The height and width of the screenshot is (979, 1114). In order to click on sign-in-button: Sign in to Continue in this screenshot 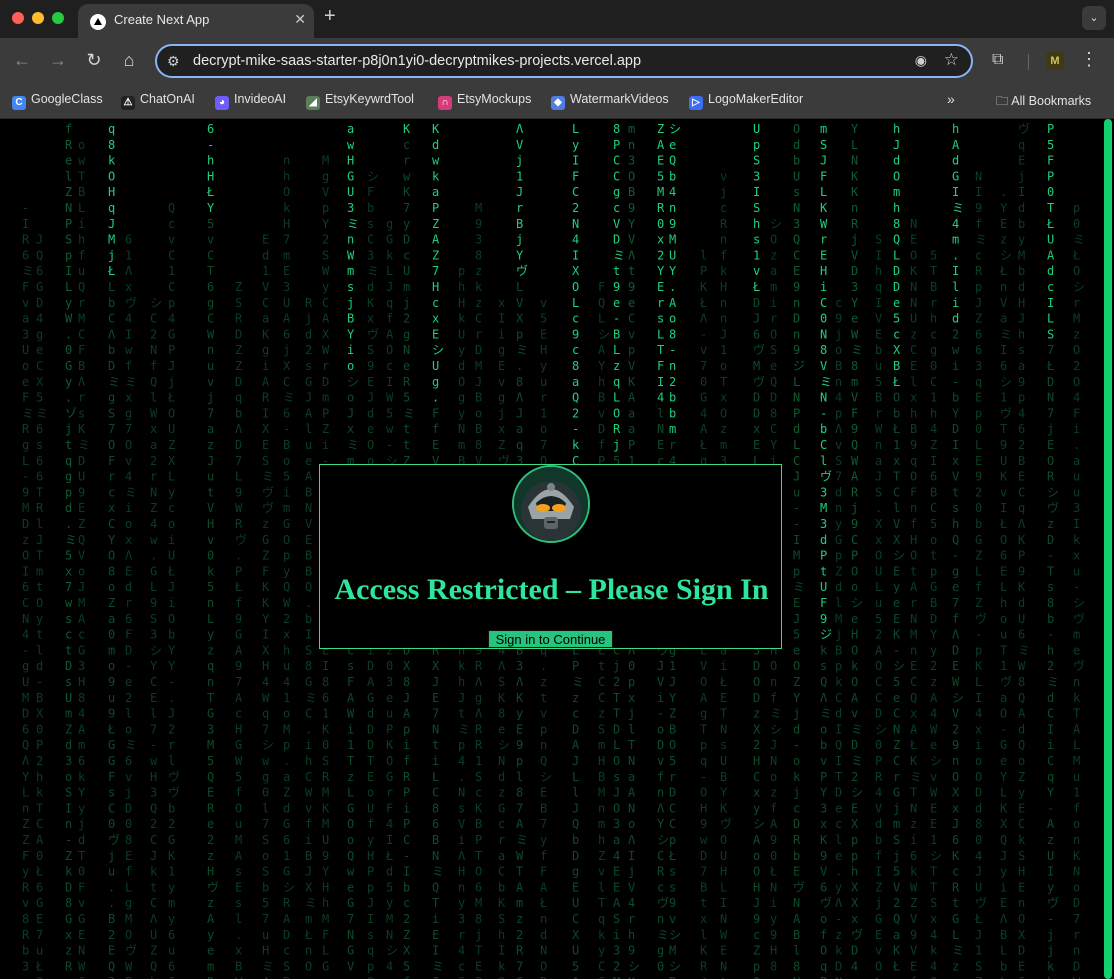, I will do `click(550, 639)`.